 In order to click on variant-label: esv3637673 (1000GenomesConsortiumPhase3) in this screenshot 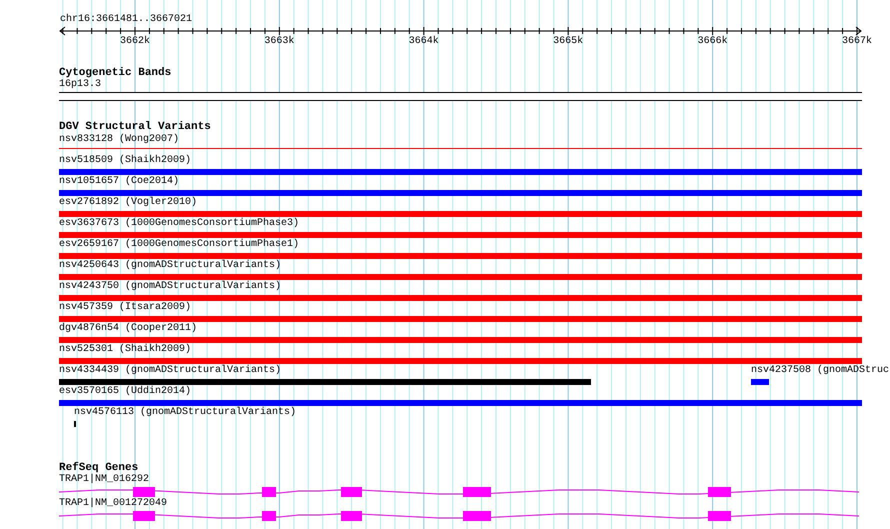, I will do `click(179, 223)`.